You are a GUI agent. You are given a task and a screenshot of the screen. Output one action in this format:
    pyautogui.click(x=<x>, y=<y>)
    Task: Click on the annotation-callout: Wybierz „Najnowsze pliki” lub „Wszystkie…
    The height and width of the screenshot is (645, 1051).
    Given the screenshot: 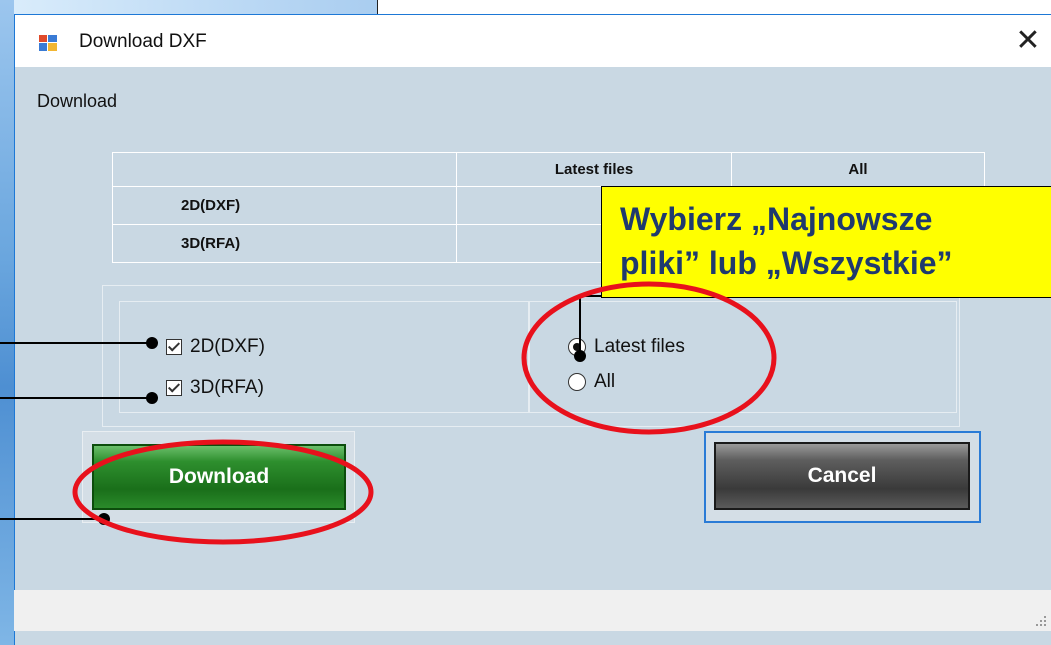 What is the action you would take?
    pyautogui.click(x=826, y=242)
    